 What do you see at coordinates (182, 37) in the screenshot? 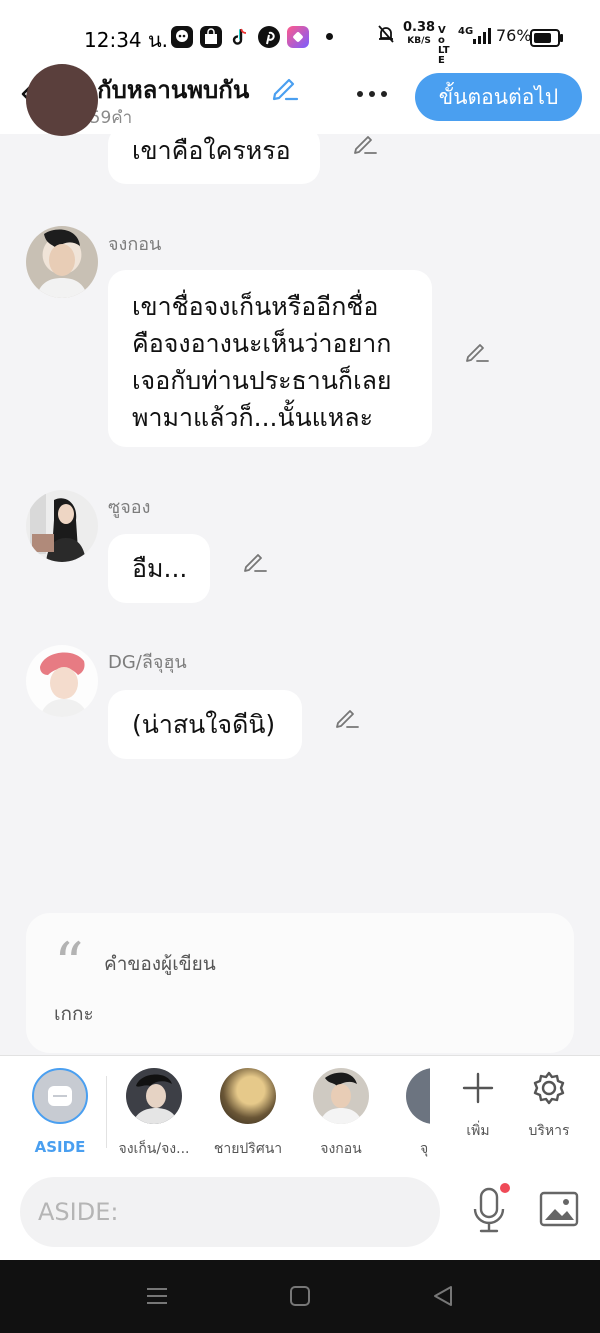
I see `line-app-icon` at bounding box center [182, 37].